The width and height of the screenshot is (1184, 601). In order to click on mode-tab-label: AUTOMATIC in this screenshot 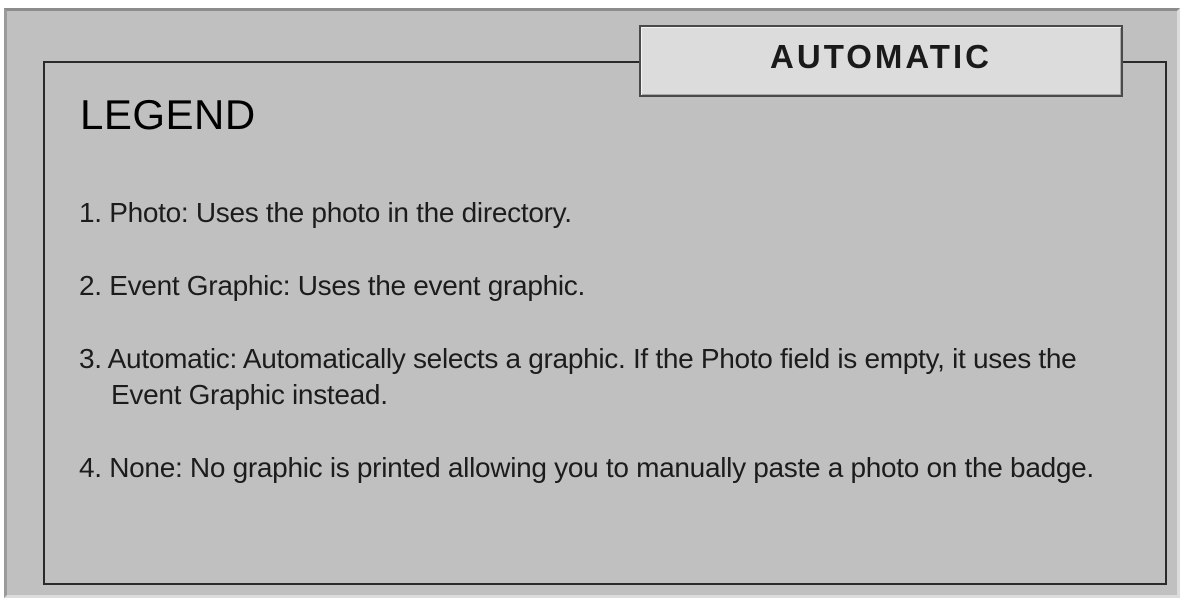, I will do `click(881, 56)`.